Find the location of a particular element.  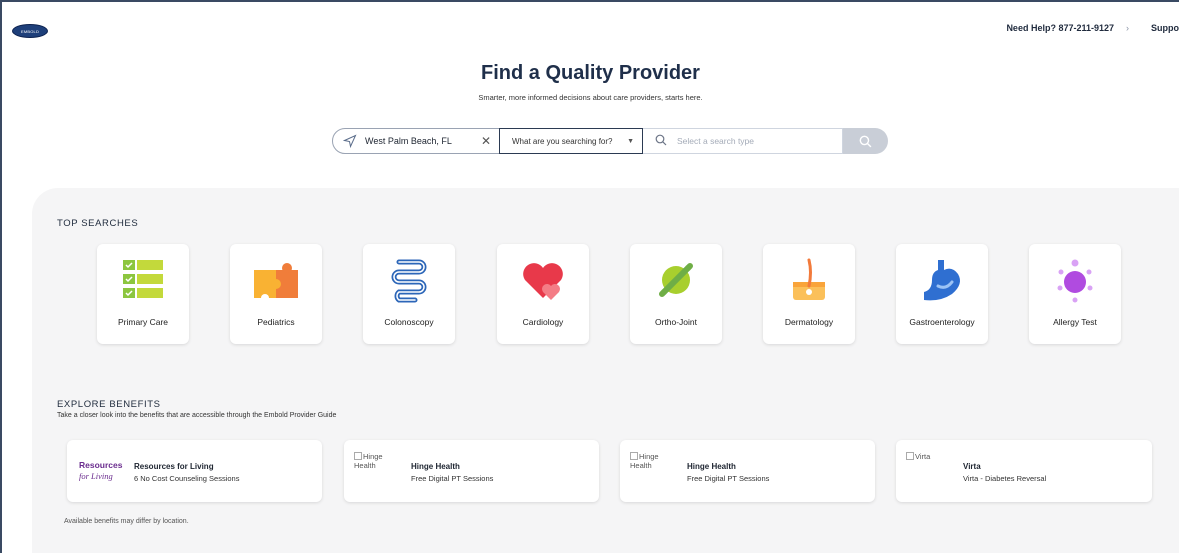

heart-icon is located at coordinates (543, 281).